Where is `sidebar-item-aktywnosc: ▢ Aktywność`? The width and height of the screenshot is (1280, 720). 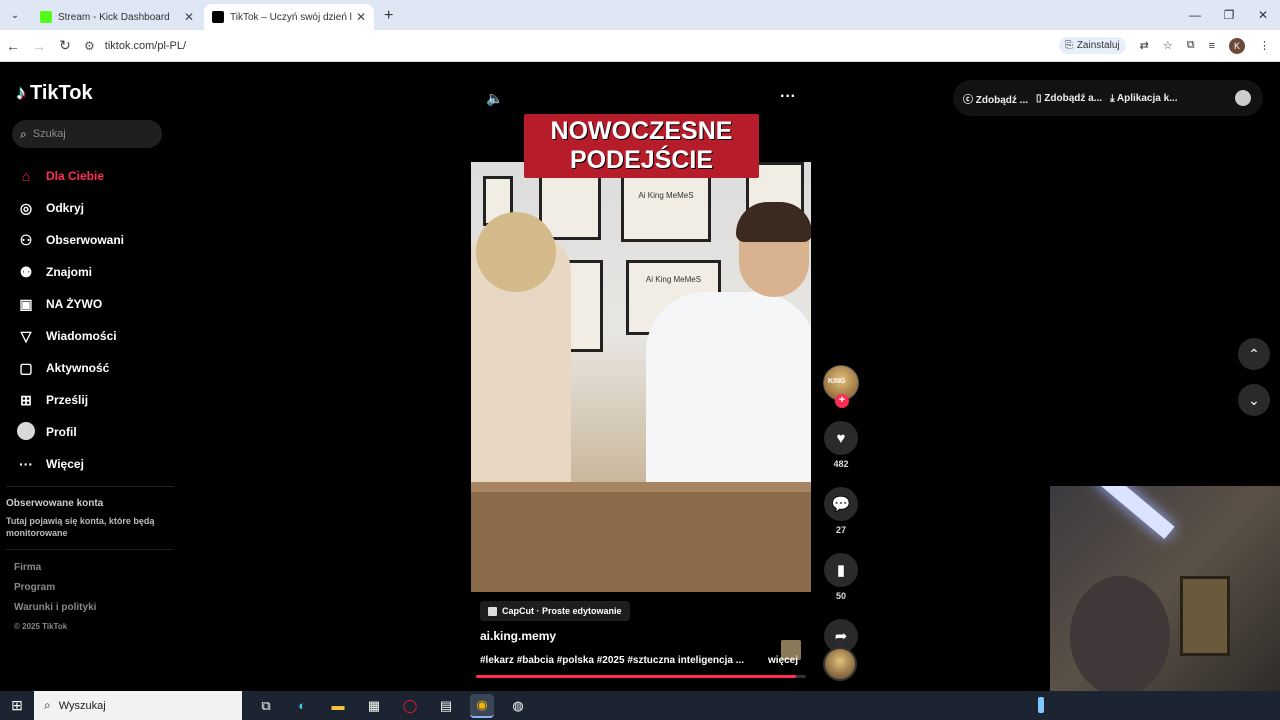 sidebar-item-aktywnosc: ▢ Aktywność is located at coordinates (70, 368).